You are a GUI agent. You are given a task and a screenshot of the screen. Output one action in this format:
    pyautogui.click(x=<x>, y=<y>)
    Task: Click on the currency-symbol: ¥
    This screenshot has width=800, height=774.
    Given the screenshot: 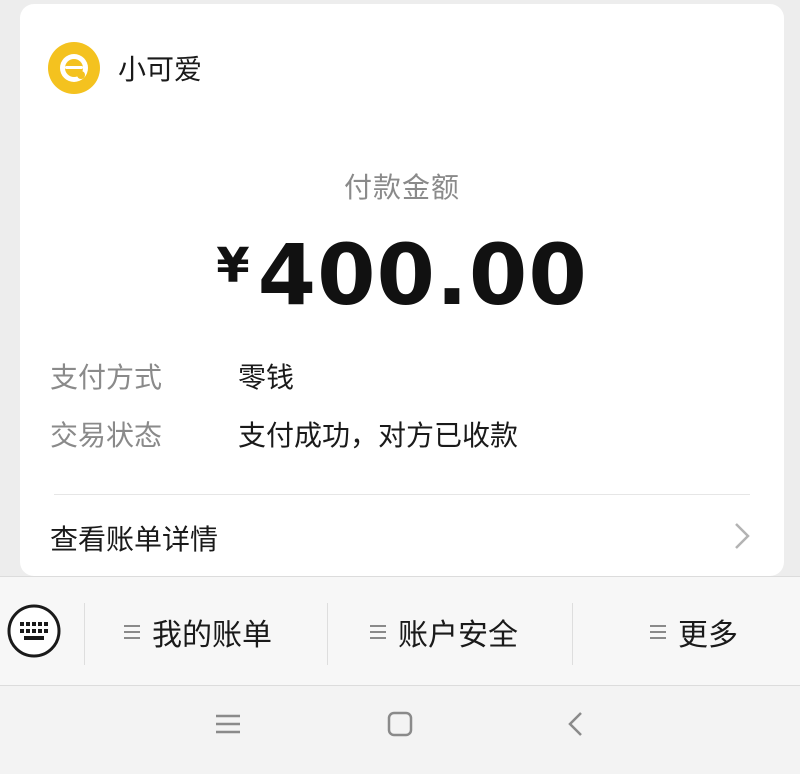 What is the action you would take?
    pyautogui.click(x=233, y=266)
    